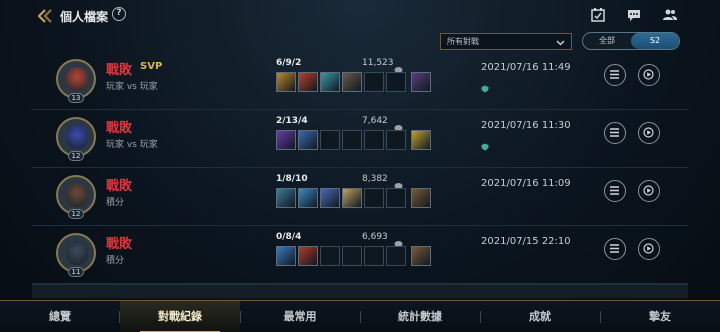 This screenshot has width=720, height=332. Describe the element at coordinates (506, 41) in the screenshot. I see `match-filter-select: 所有對戰` at that location.